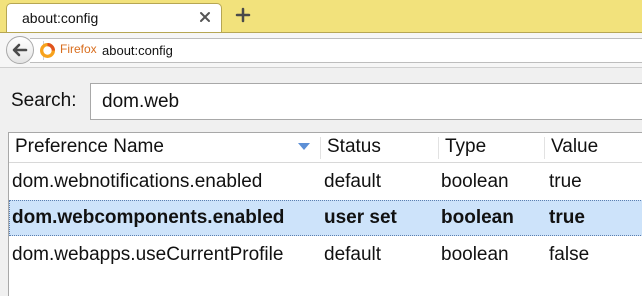  I want to click on preference-status: user set, so click(360, 217).